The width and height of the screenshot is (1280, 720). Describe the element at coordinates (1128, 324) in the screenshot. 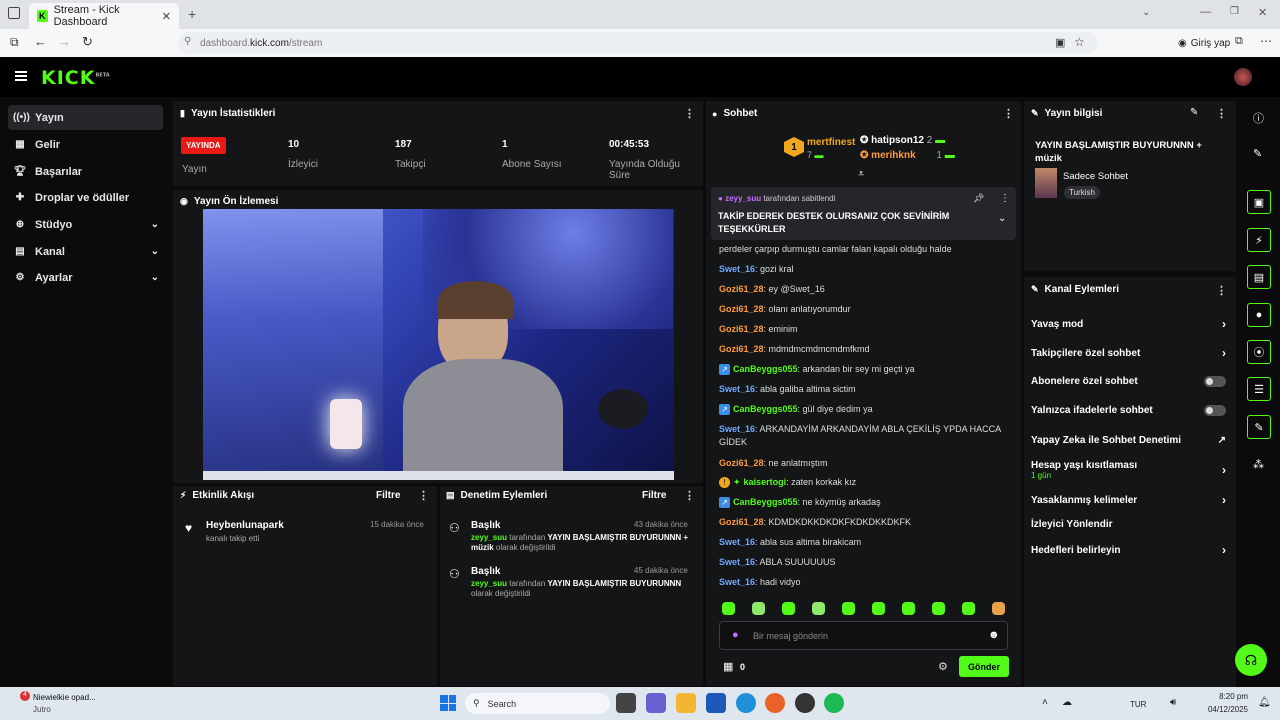

I see `slow-mode-row: Yavaş mod ›` at that location.